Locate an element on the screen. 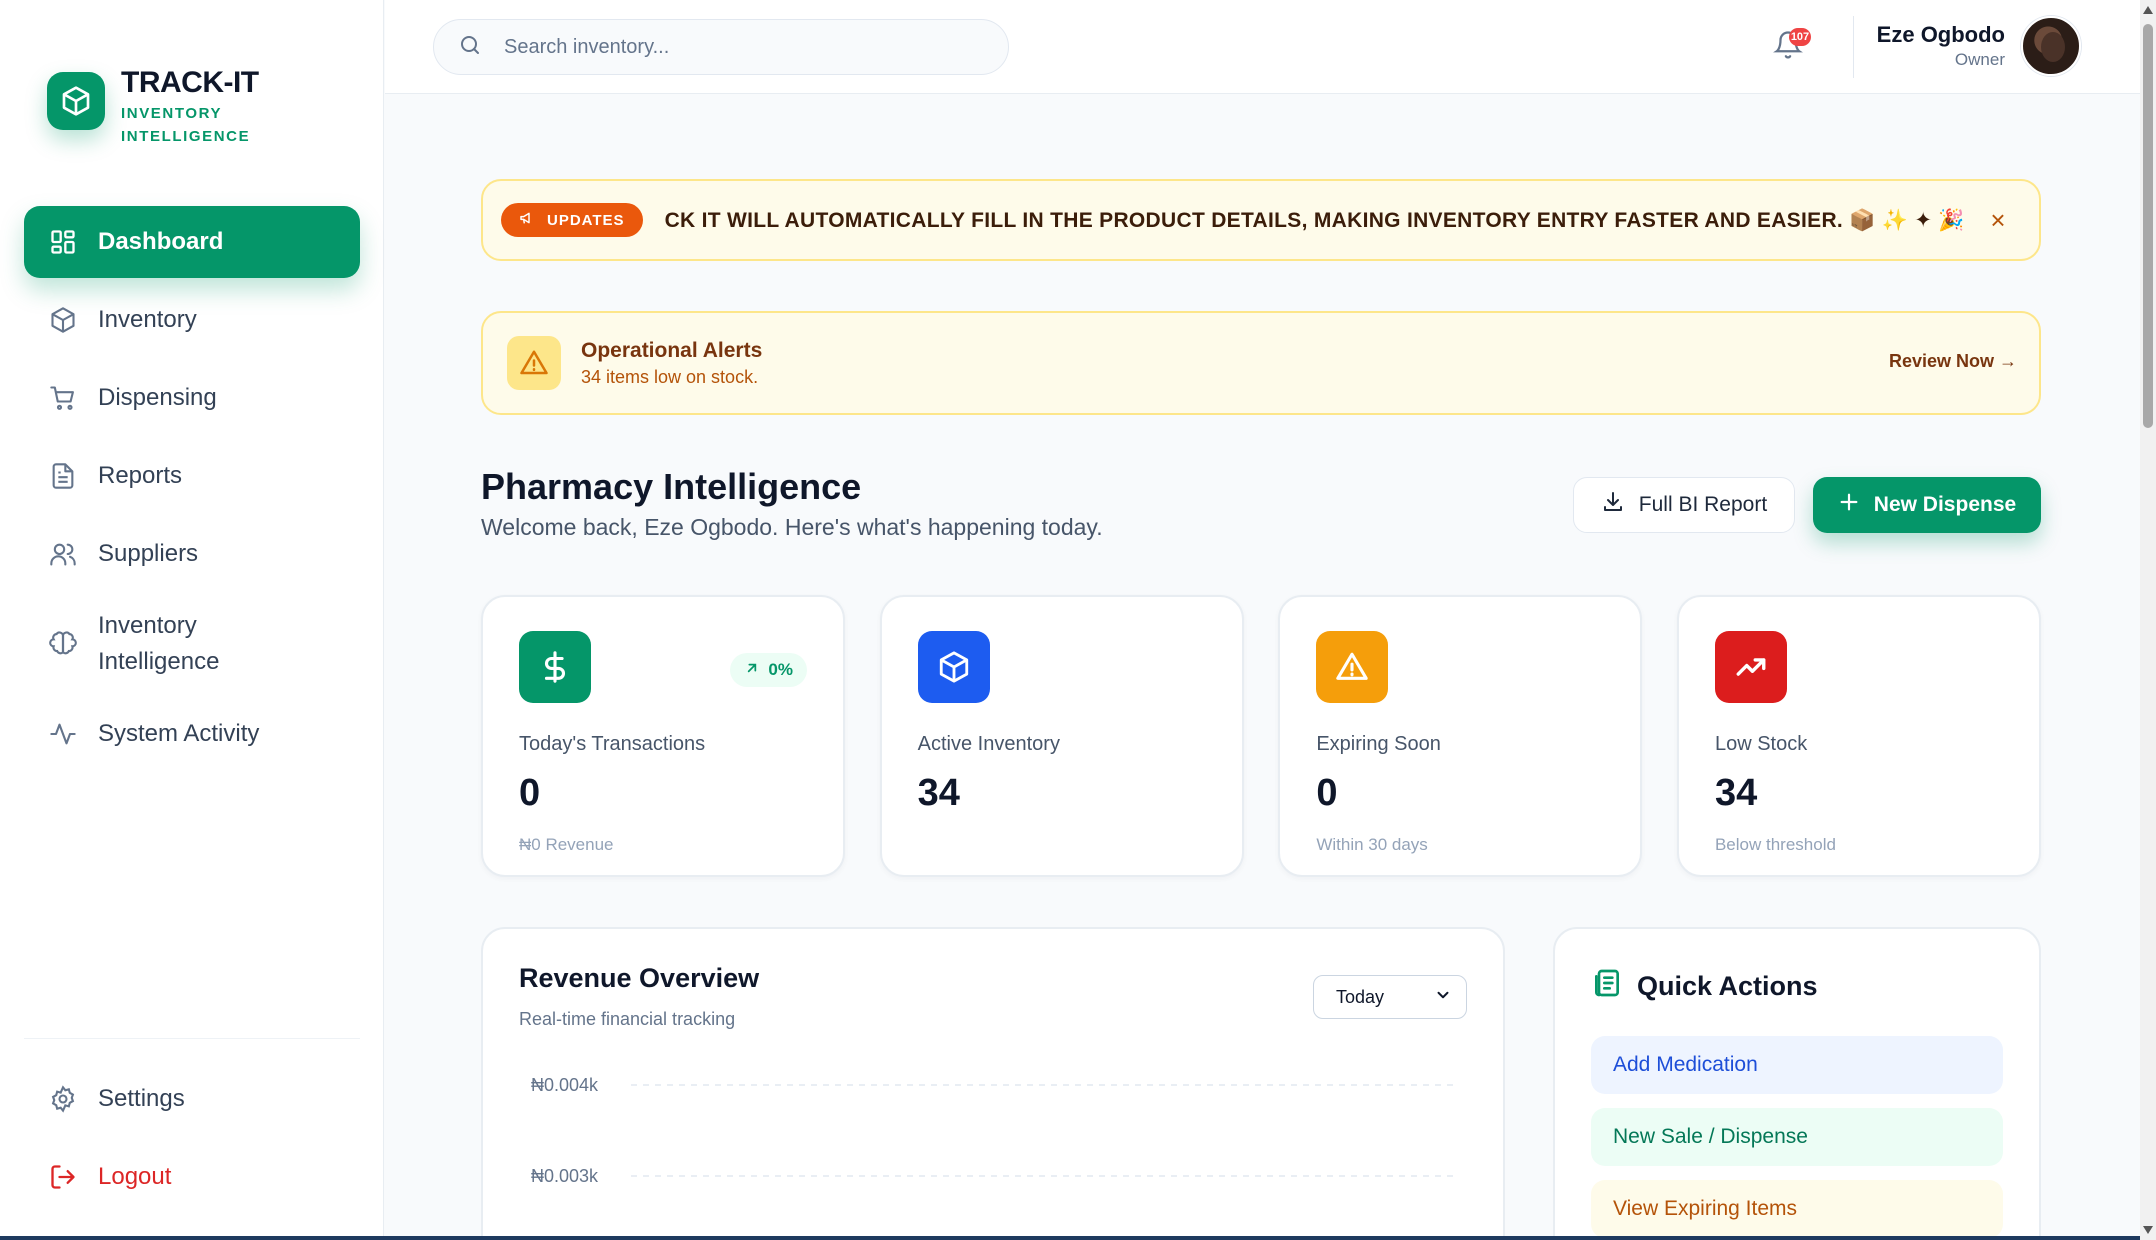  updates-badge-label: UPDATES is located at coordinates (586, 220).